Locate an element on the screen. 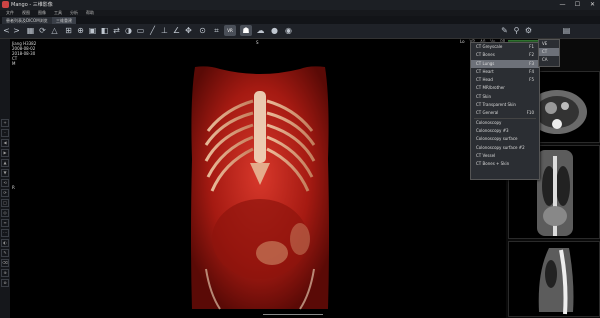 Image resolution: width=600 pixels, height=318 pixels. preset-label: Colonoscopy is located at coordinates (489, 122).